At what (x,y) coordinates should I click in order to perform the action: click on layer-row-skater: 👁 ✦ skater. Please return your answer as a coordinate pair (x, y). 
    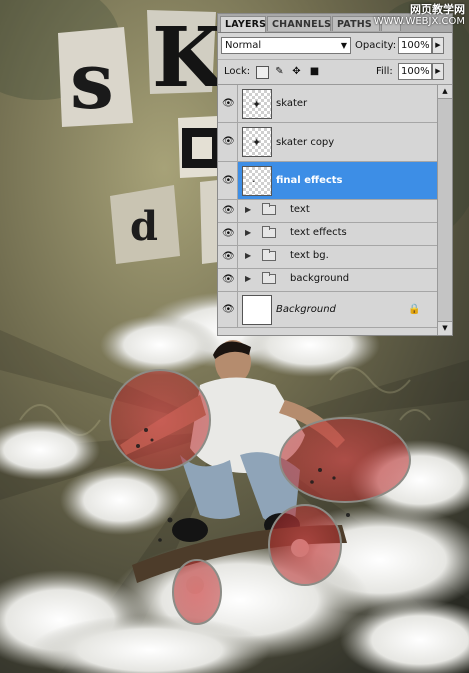
    Looking at the image, I should click on (327, 104).